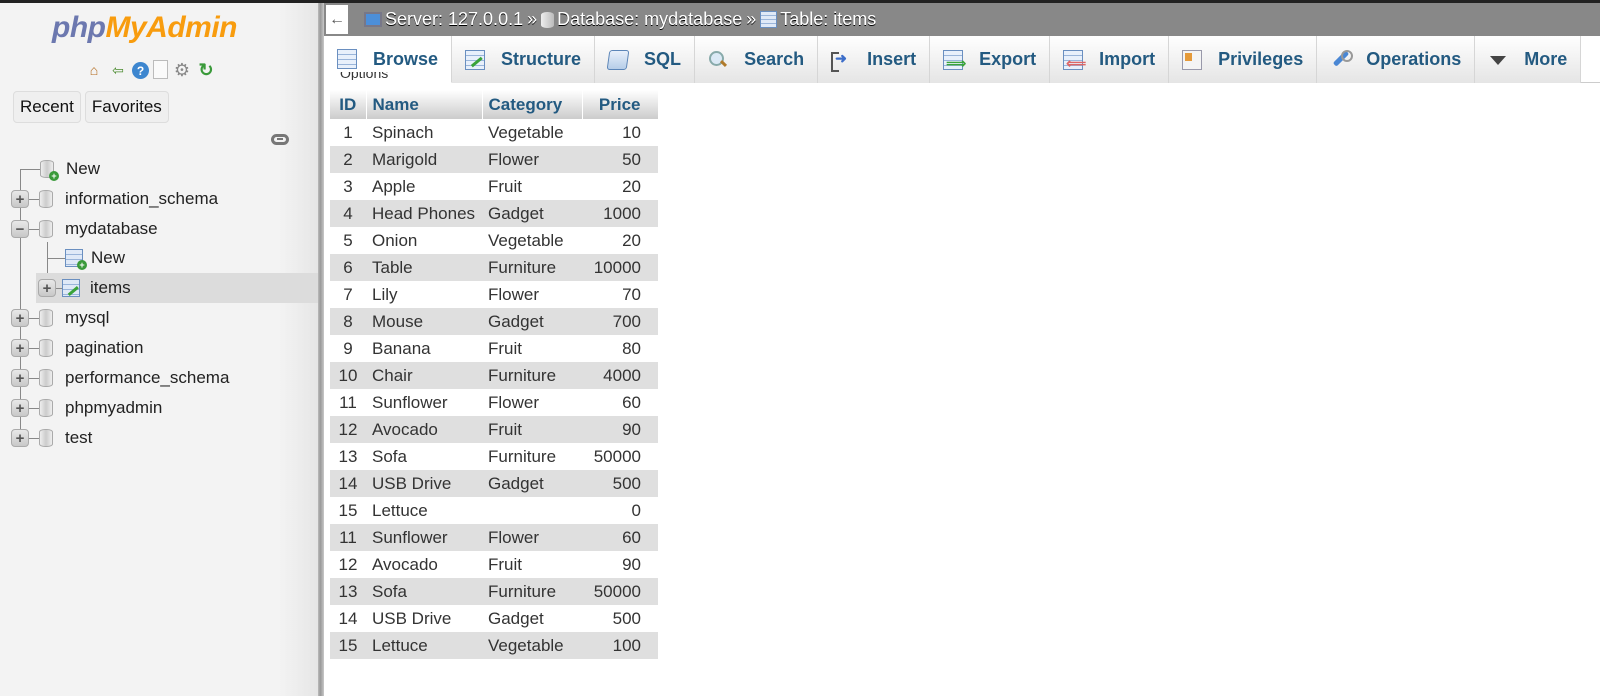 The height and width of the screenshot is (696, 1600). Describe the element at coordinates (114, 199) in the screenshot. I see `tree-item-information-schema: + information_schema` at that location.